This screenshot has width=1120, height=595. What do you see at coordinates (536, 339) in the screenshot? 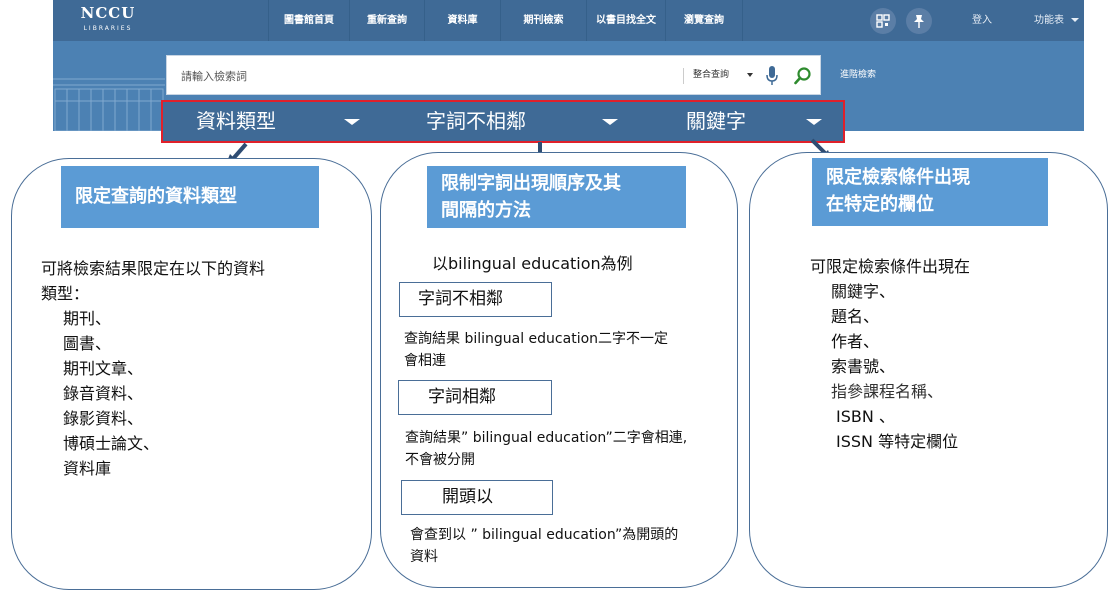
I see `desc-line: 查詢結果 bilingual education二字不一定` at bounding box center [536, 339].